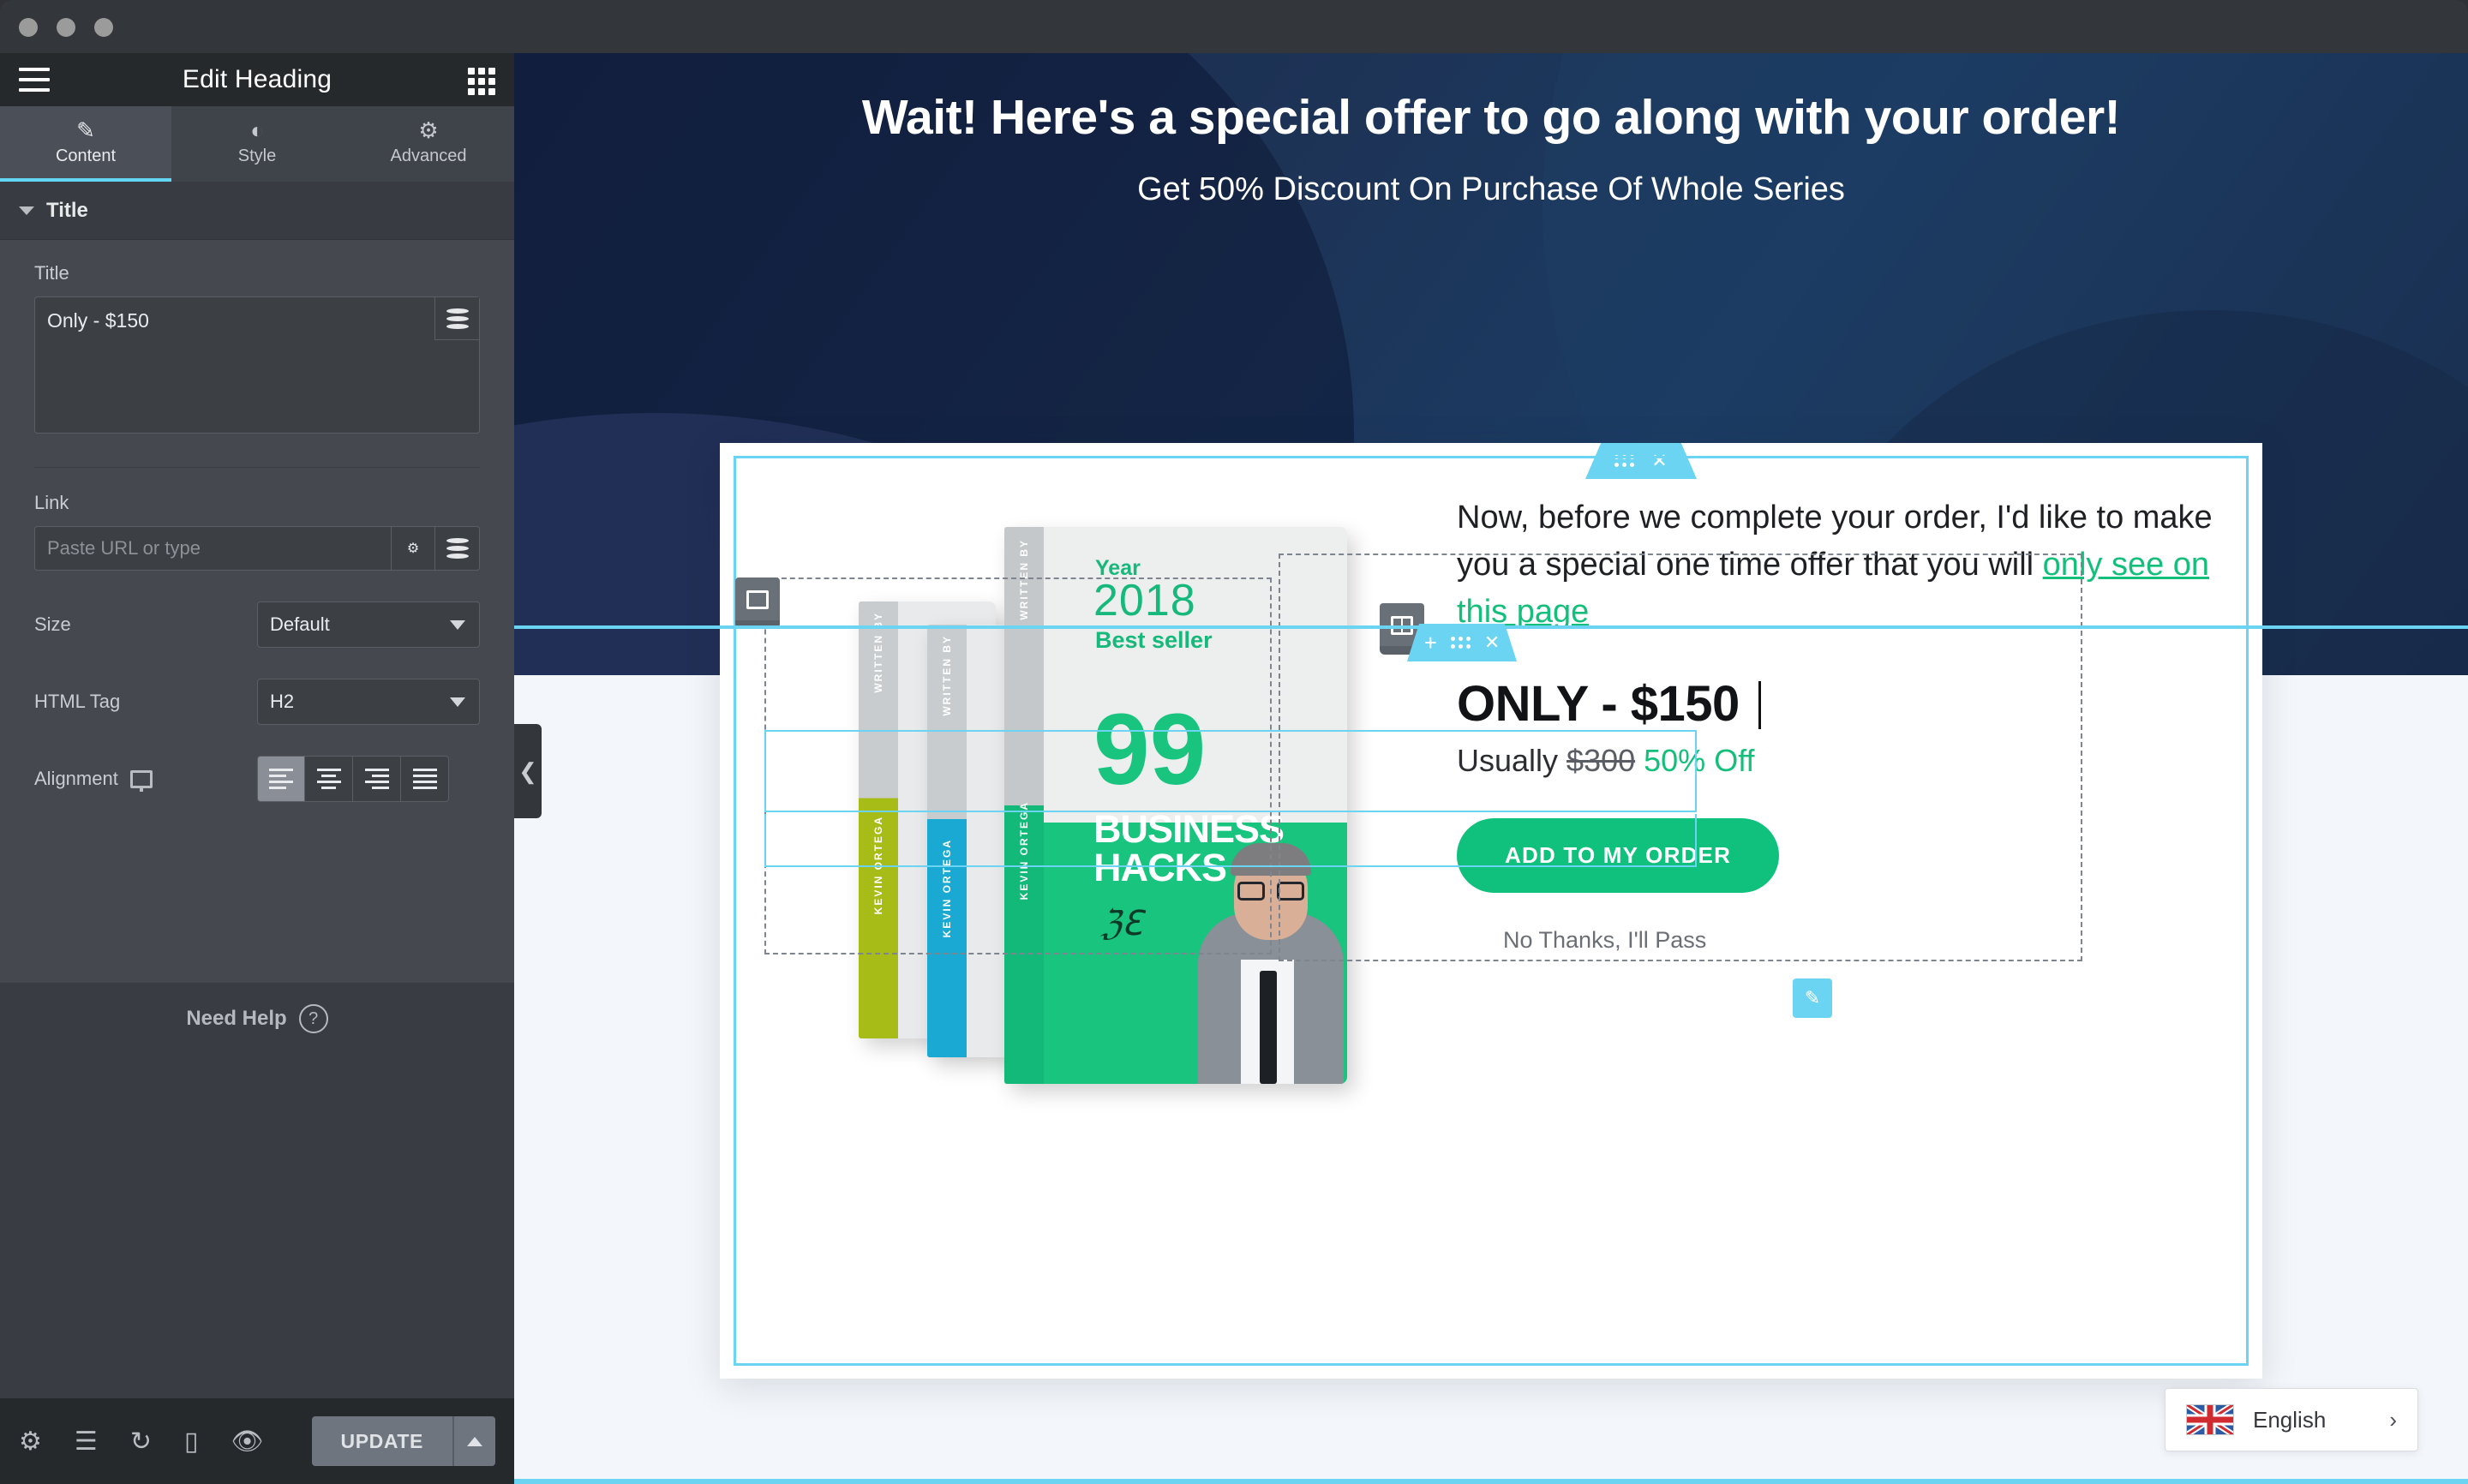 This screenshot has height=1484, width=2468. What do you see at coordinates (2291, 1419) in the screenshot?
I see `language-selector: English ›` at bounding box center [2291, 1419].